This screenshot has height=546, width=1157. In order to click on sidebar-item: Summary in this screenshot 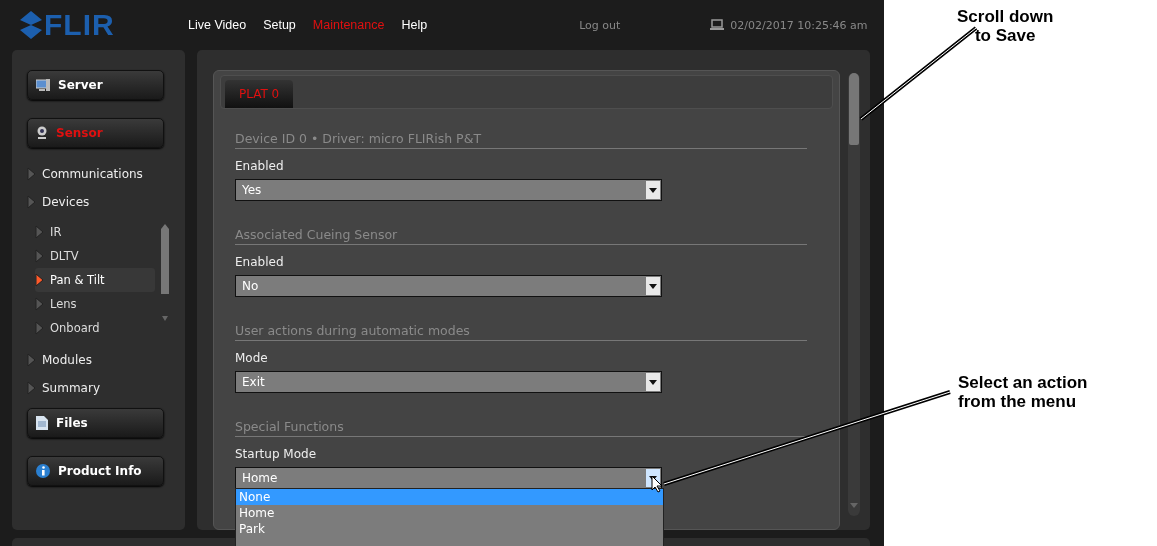, I will do `click(106, 388)`.